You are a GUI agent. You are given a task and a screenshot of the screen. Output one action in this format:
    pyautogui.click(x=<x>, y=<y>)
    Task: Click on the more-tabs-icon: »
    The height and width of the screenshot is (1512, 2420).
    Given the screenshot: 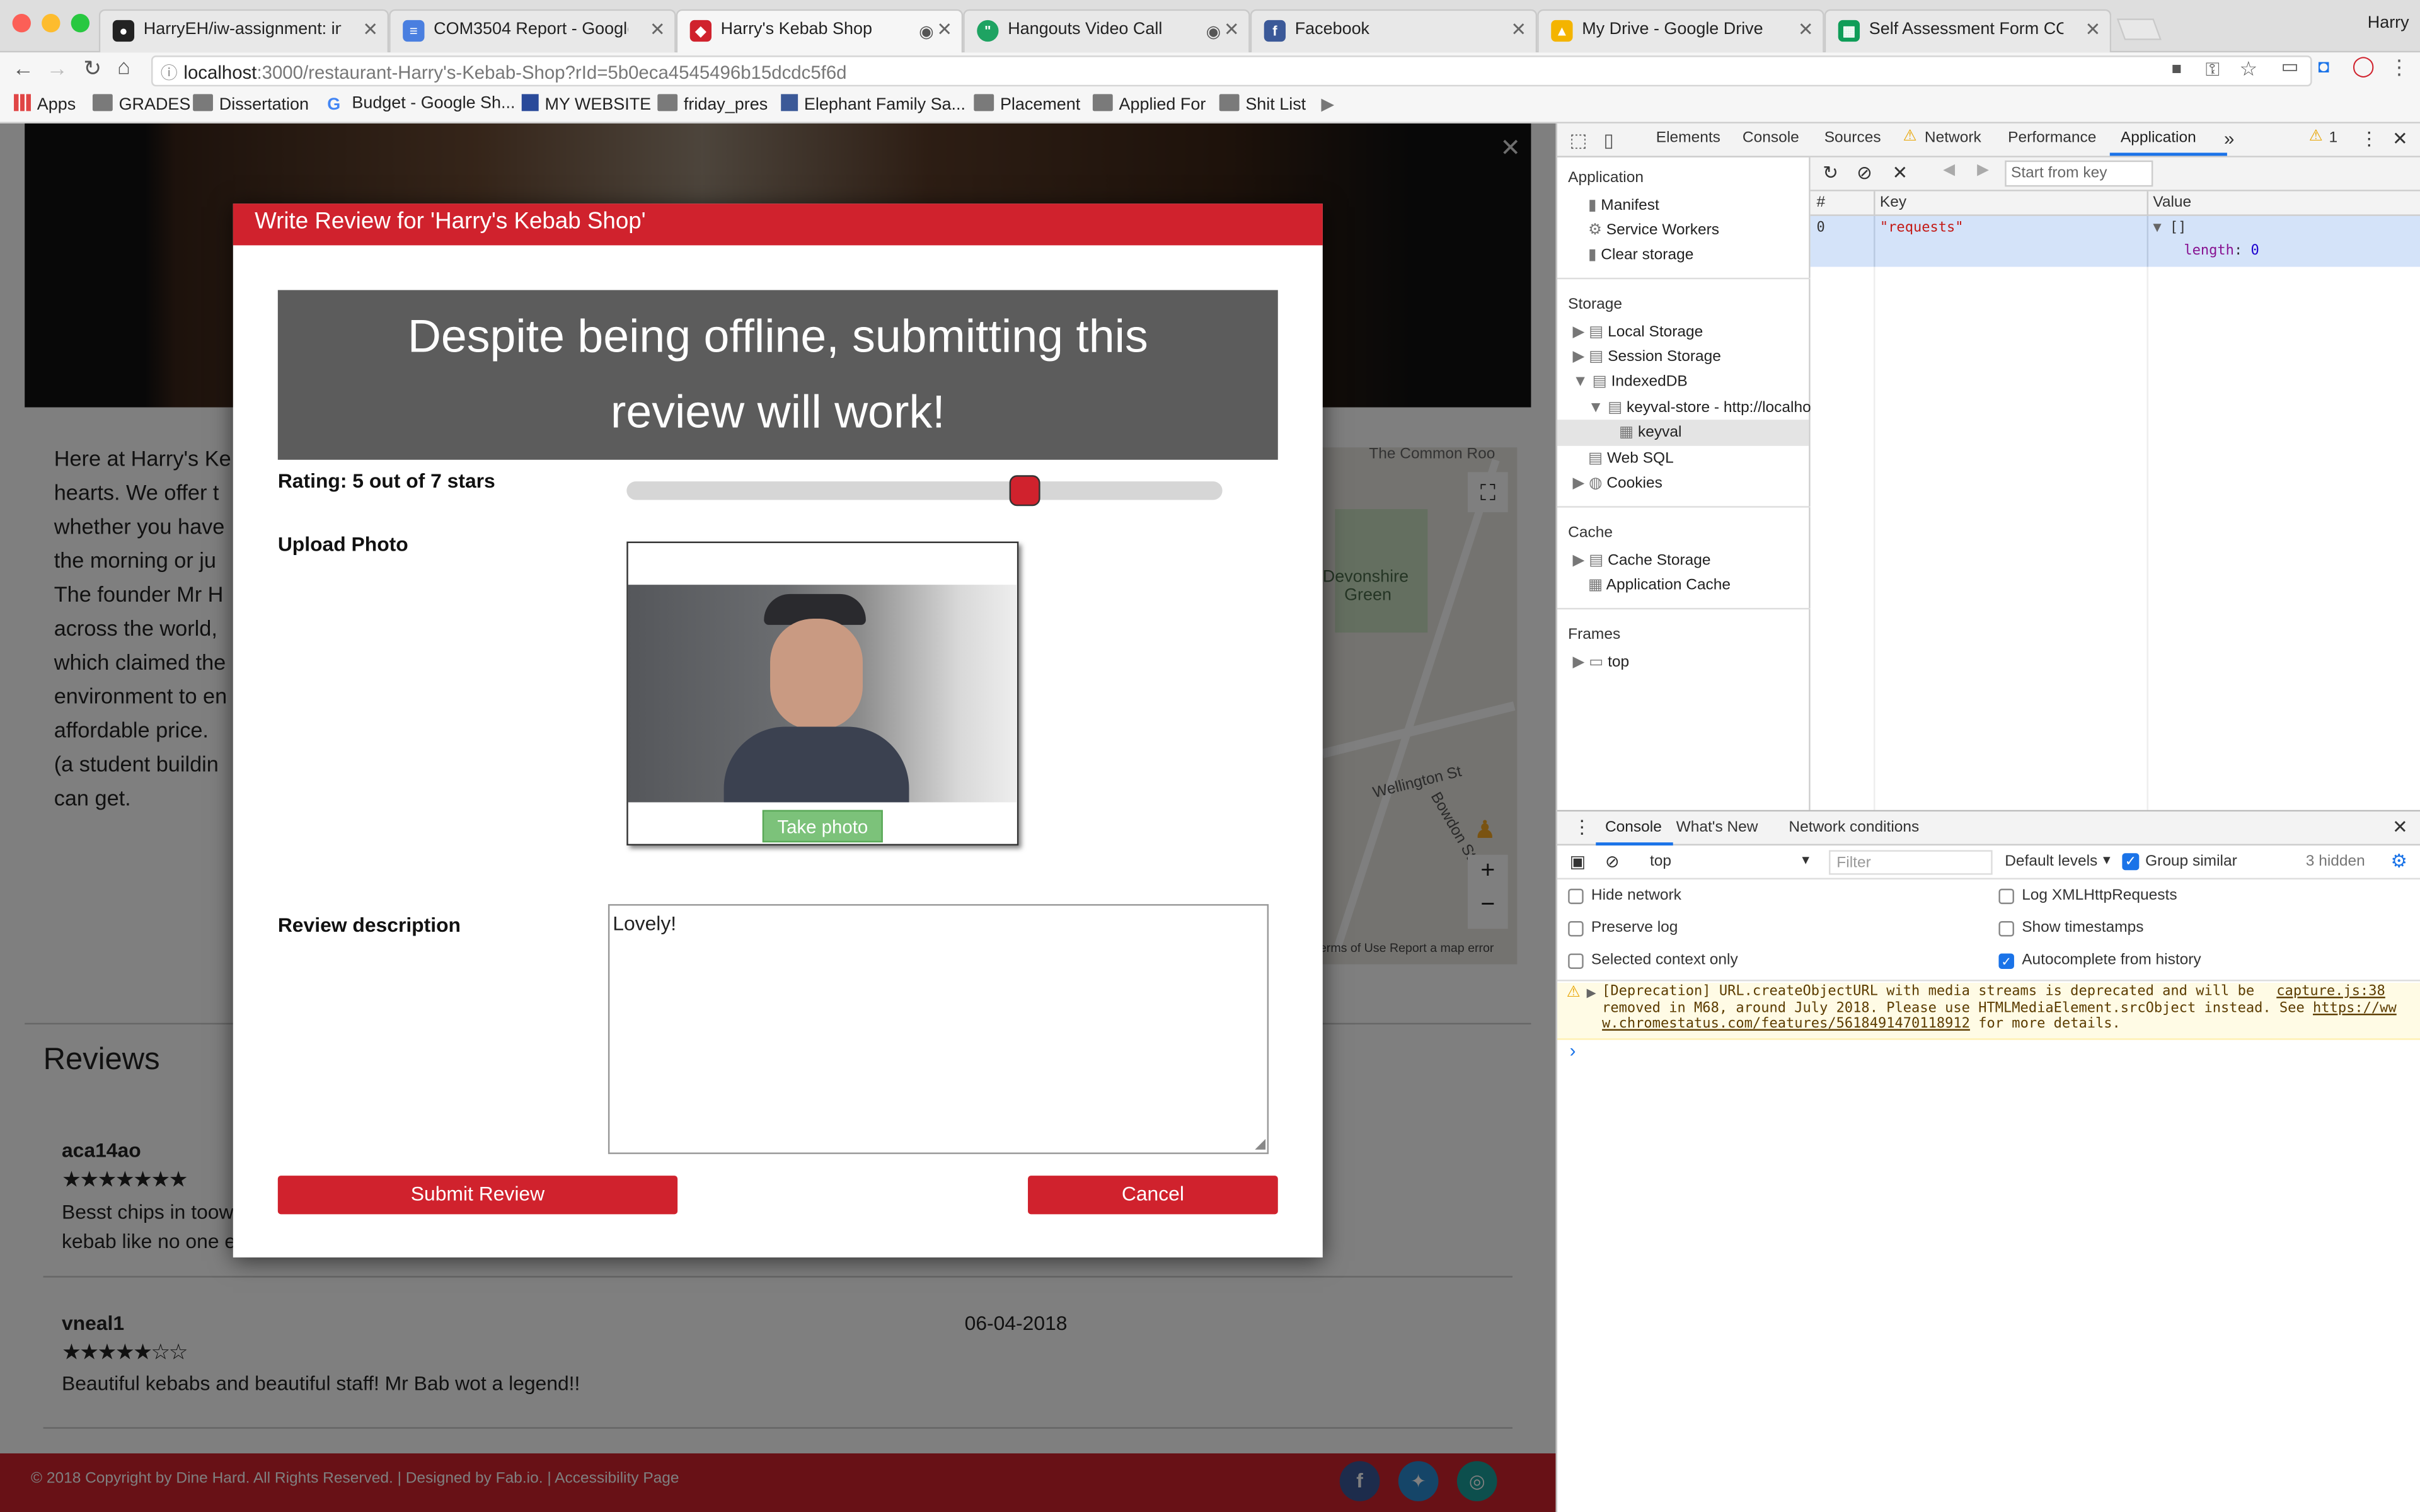 What is the action you would take?
    pyautogui.click(x=2229, y=138)
    